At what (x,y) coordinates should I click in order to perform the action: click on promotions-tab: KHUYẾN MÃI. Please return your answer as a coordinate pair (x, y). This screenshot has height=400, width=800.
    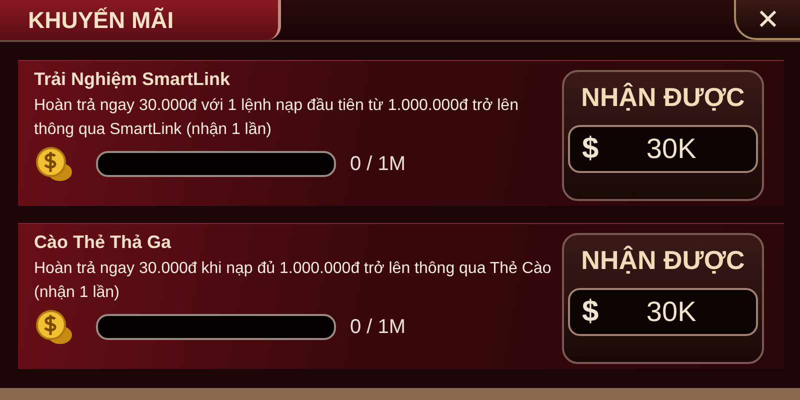
    Looking at the image, I should click on (140, 20).